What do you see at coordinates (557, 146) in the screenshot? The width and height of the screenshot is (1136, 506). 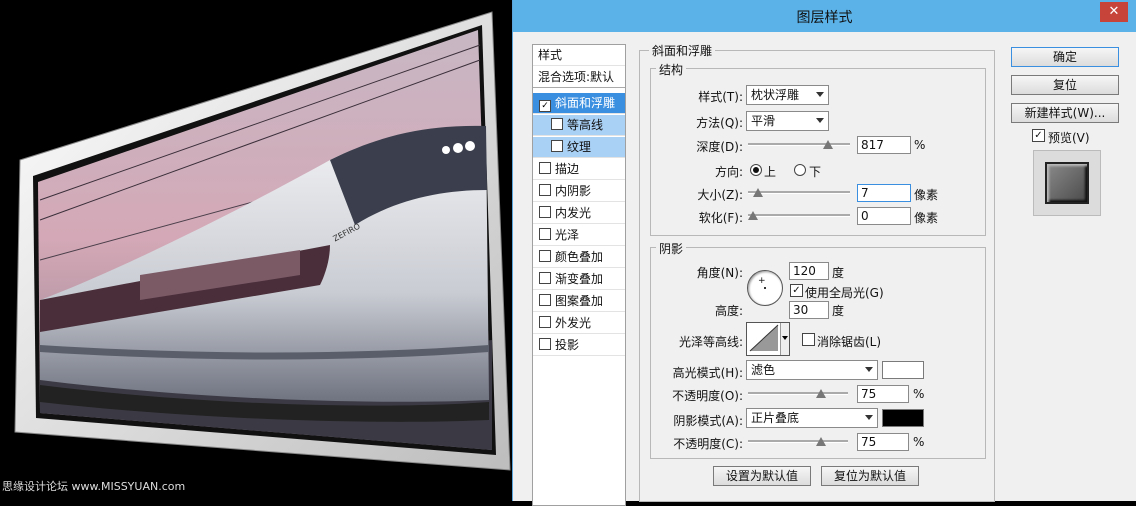 I see `texture-checkbox` at bounding box center [557, 146].